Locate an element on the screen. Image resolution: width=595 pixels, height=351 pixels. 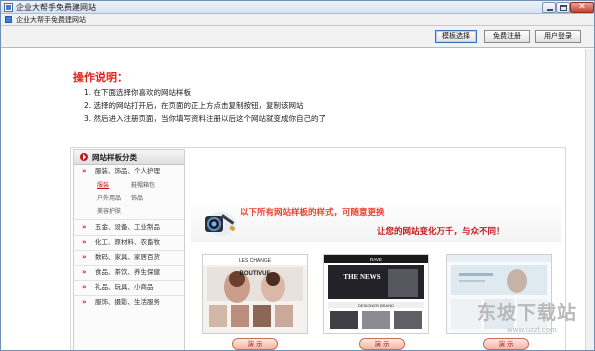
title-bar: 企业大帮手免费建网站 ✕ is located at coordinates (297, 7).